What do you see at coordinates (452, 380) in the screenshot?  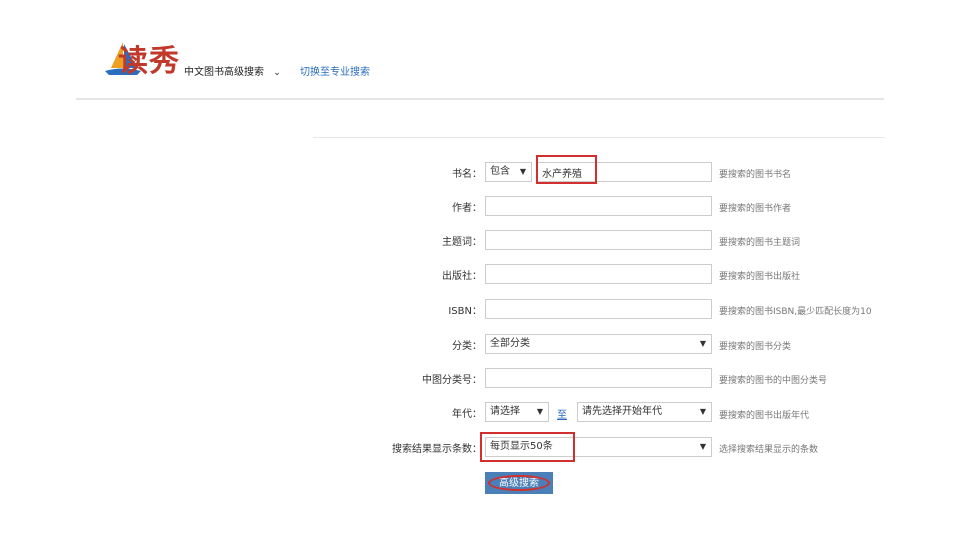 I see `clc-label: 中图分类号：` at bounding box center [452, 380].